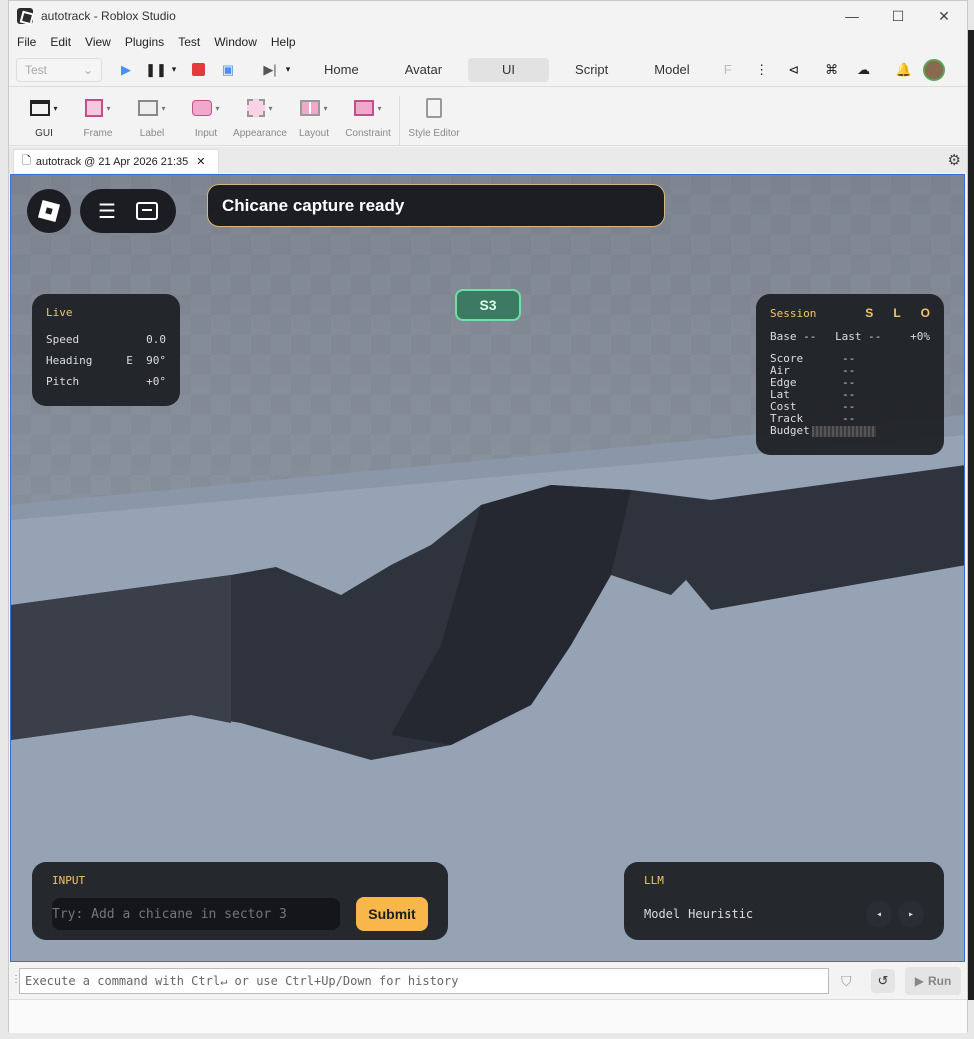 This screenshot has width=974, height=1039. I want to click on tab-home: Home, so click(341, 70).